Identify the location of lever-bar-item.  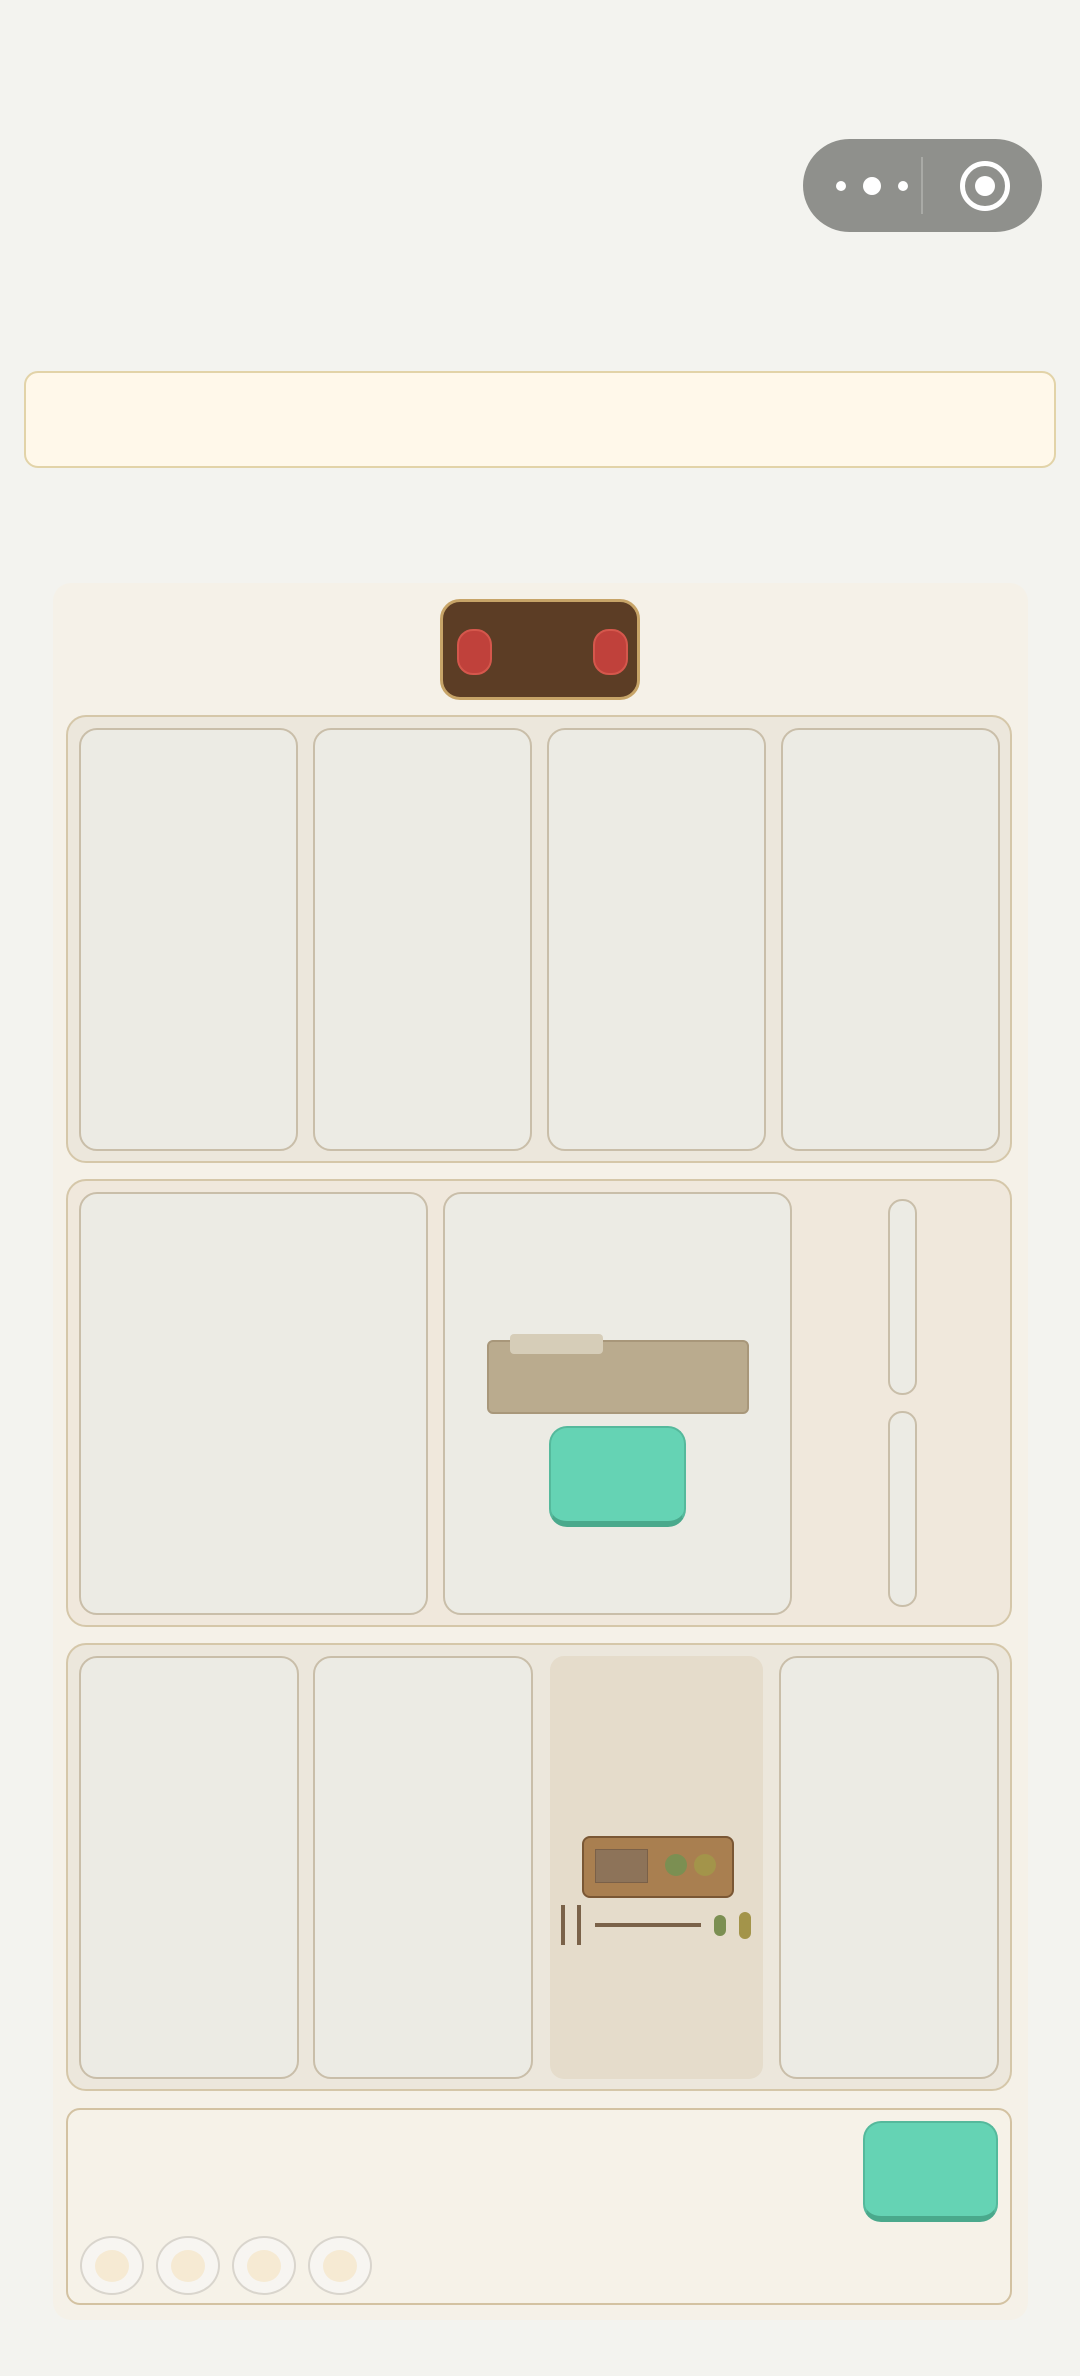
(658, 1924).